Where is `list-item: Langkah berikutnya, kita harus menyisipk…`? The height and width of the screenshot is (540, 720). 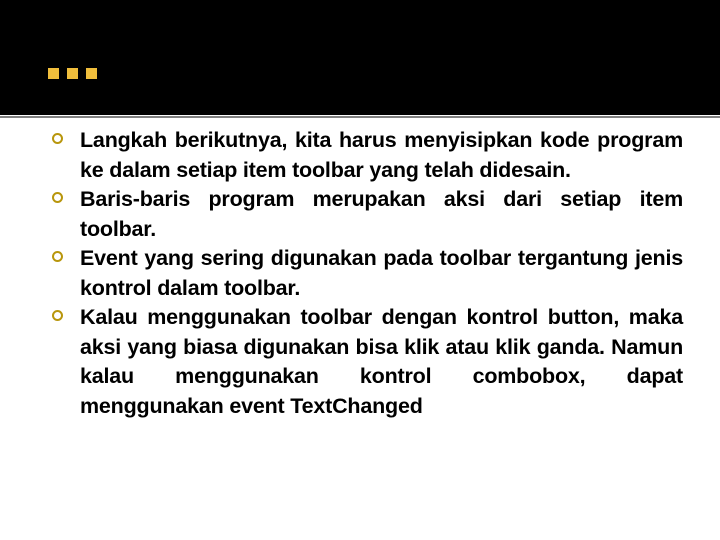
list-item: Langkah berikutnya, kita harus menyisipk… is located at coordinates (360, 155).